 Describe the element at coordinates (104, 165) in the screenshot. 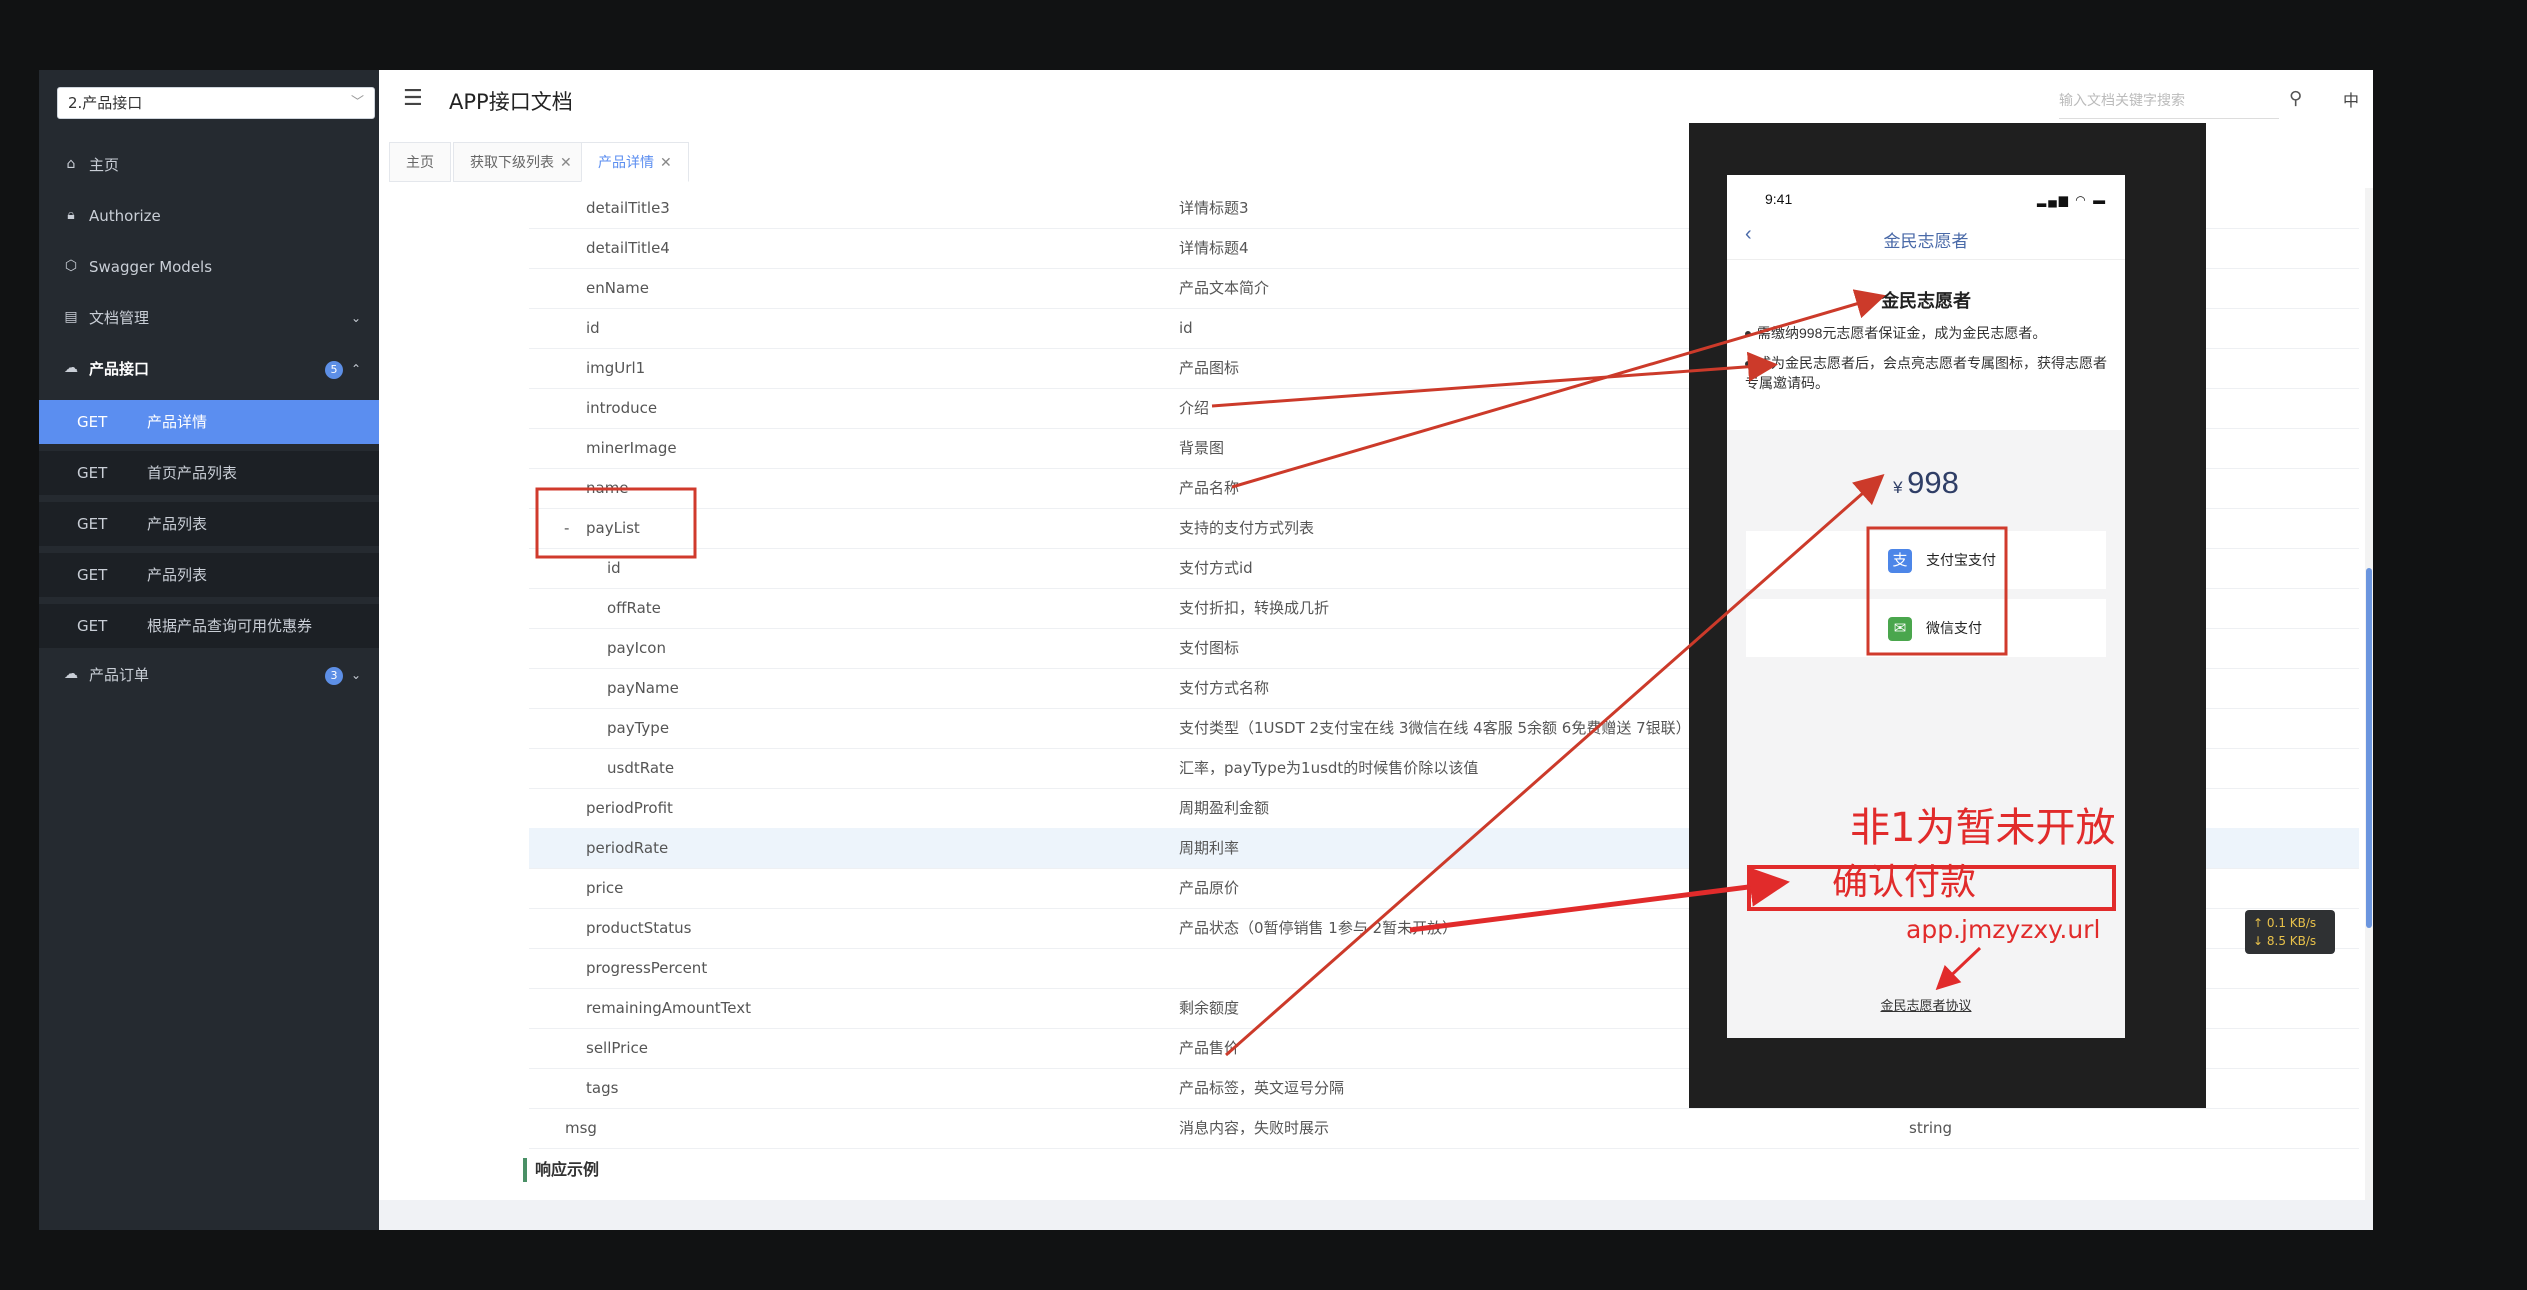

I see `sidebar-item-label: 主页` at that location.